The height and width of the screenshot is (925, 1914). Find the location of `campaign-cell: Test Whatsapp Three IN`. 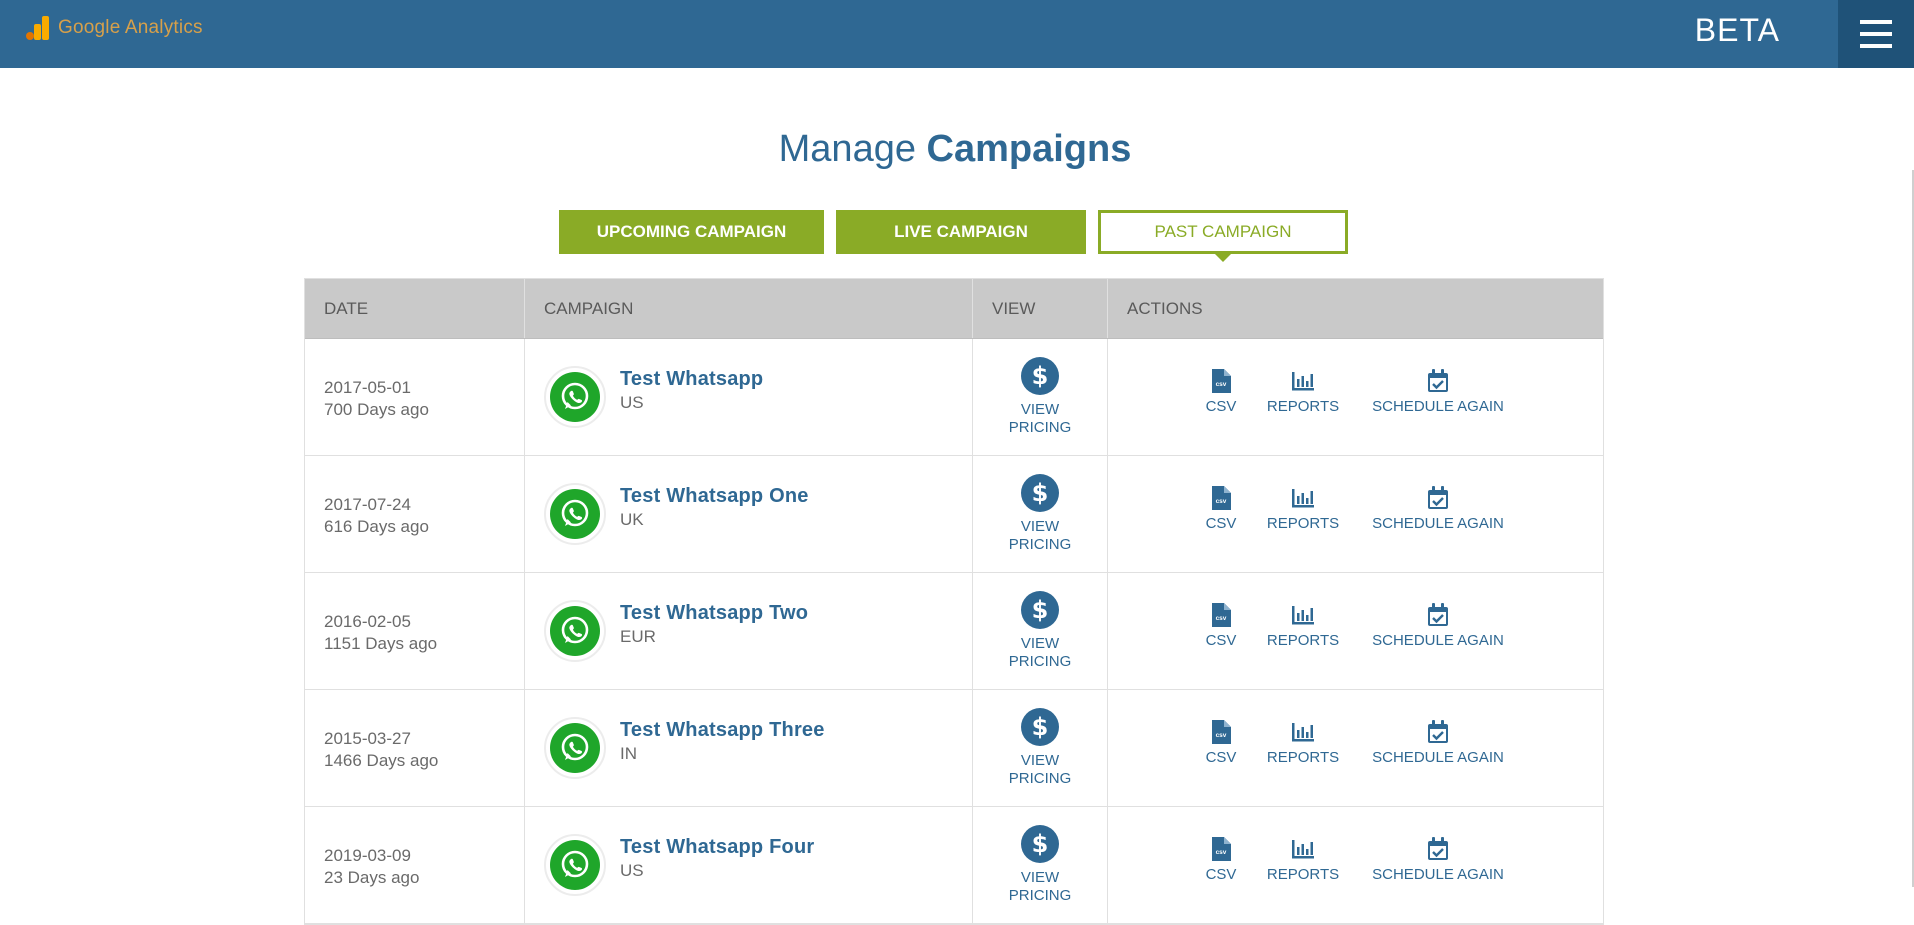

campaign-cell: Test Whatsapp Three IN is located at coordinates (749, 748).